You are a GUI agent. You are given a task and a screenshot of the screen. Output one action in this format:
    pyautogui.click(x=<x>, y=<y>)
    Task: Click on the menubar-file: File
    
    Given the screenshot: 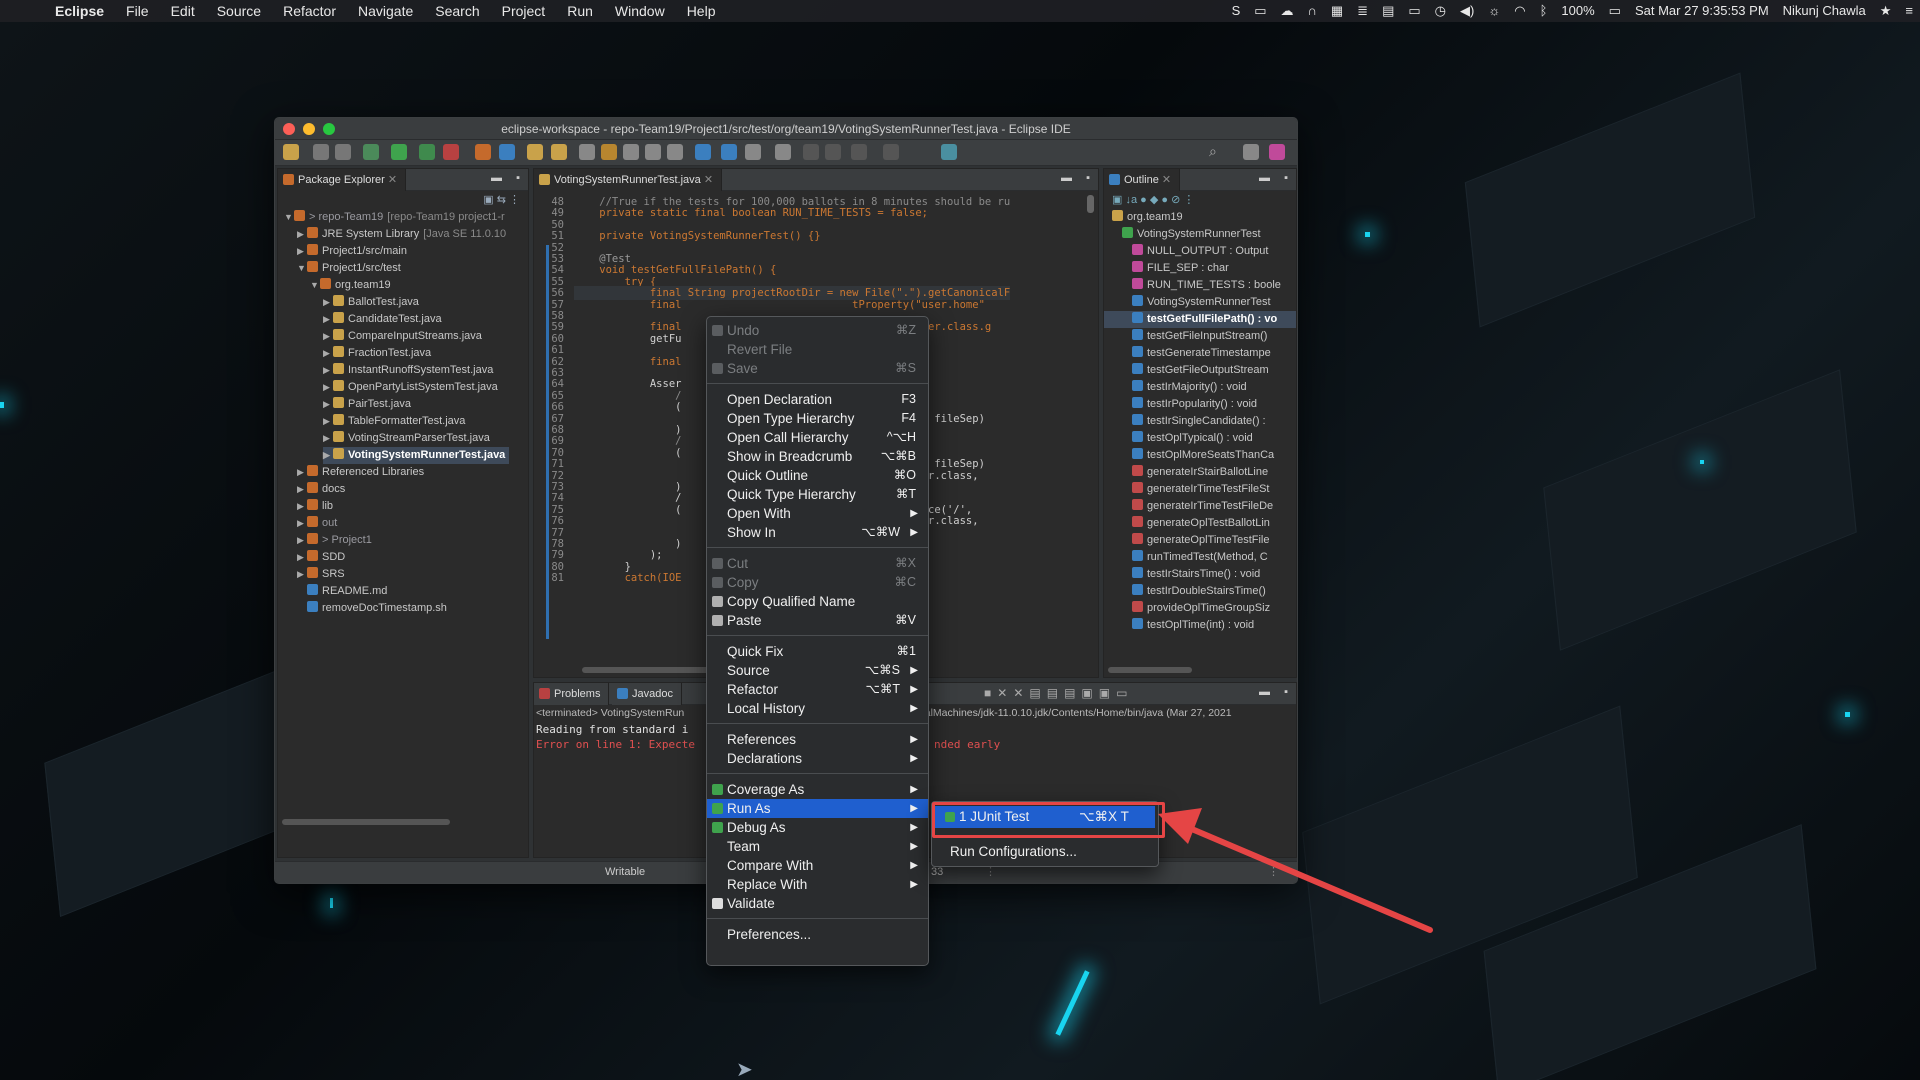 What is the action you would take?
    pyautogui.click(x=137, y=11)
    